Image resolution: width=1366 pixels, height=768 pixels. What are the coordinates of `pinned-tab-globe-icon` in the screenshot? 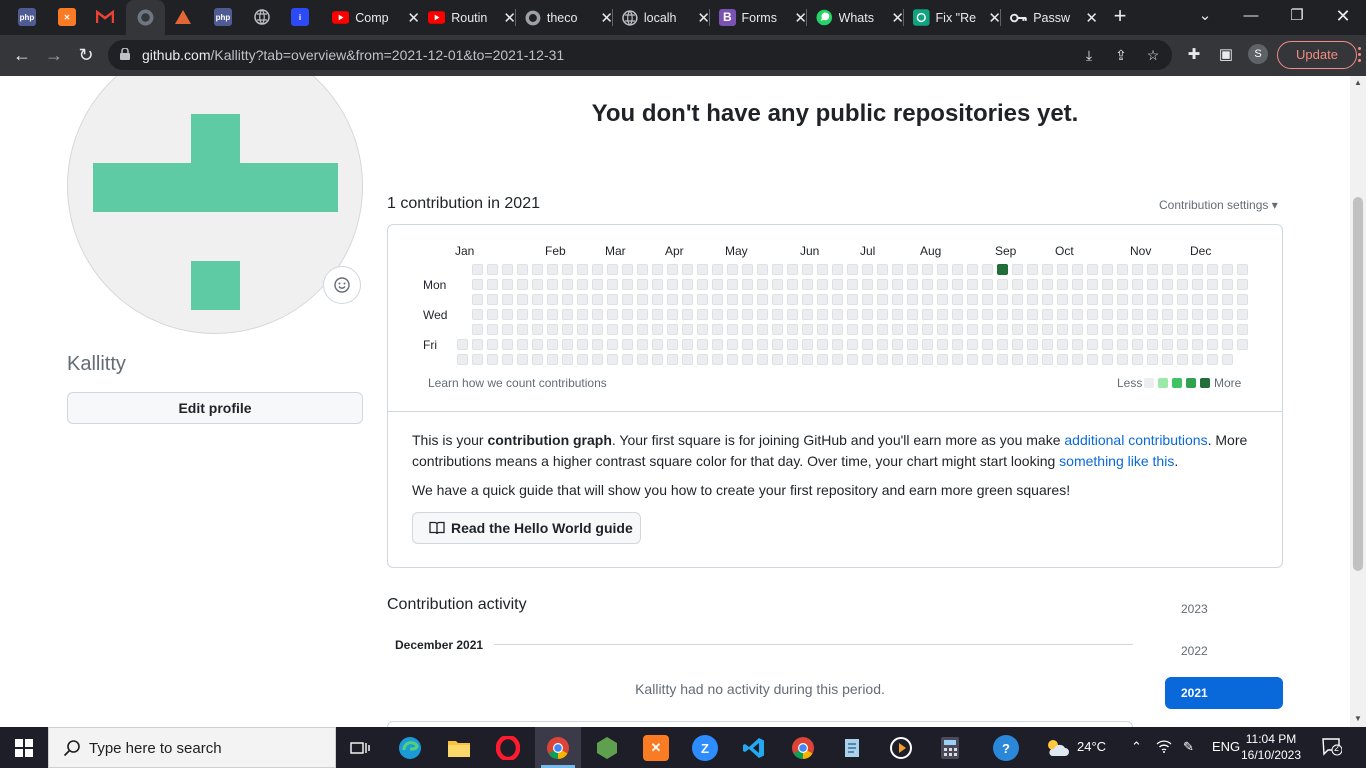 It's located at (262, 17).